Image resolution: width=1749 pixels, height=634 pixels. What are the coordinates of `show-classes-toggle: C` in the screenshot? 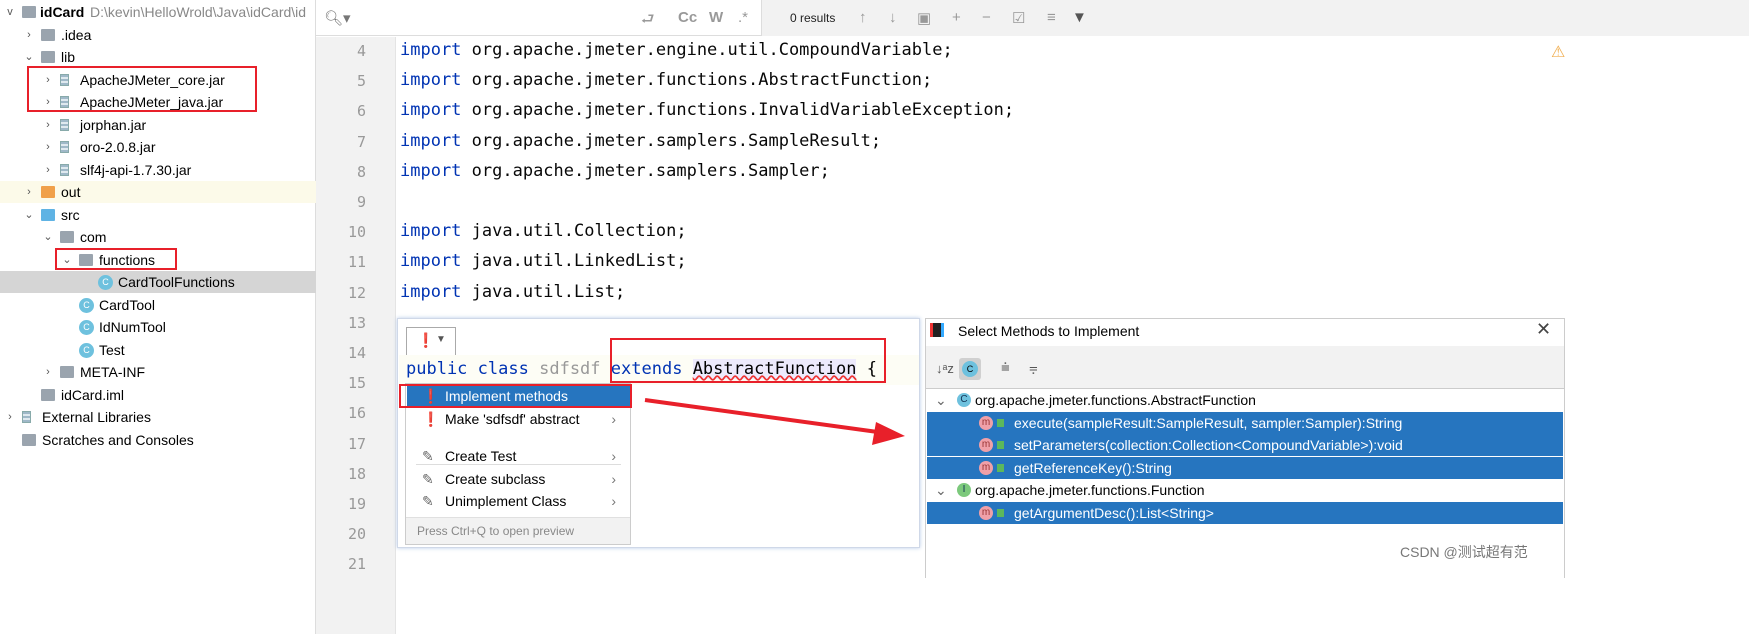 It's located at (970, 369).